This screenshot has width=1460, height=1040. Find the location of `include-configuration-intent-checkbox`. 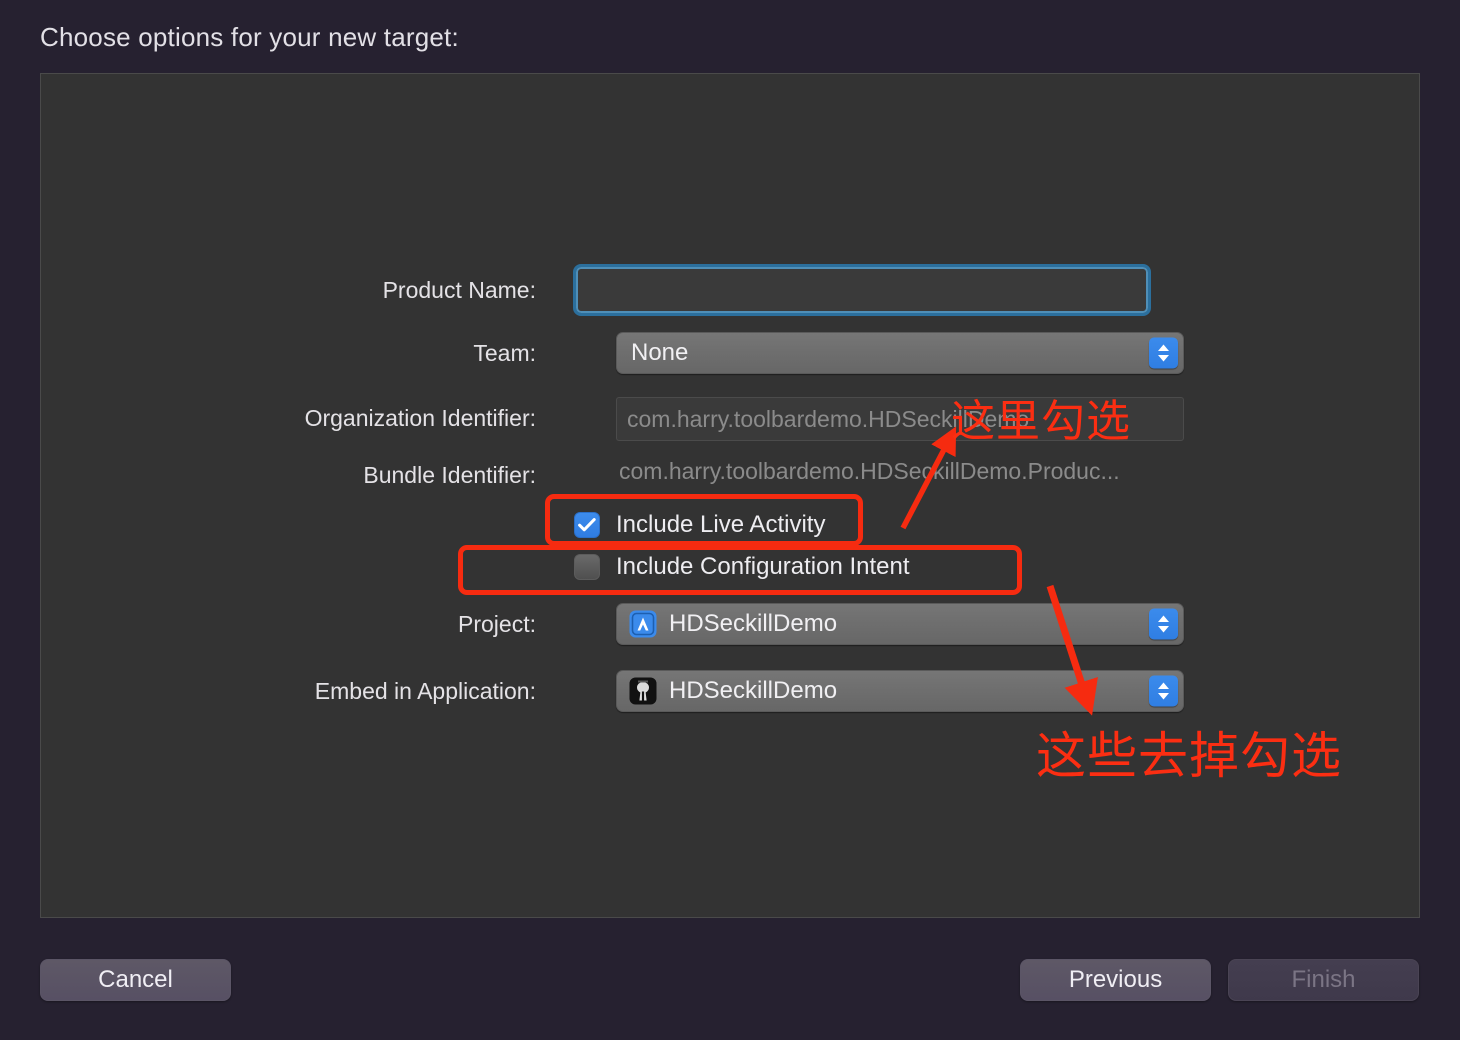

include-configuration-intent-checkbox is located at coordinates (587, 567).